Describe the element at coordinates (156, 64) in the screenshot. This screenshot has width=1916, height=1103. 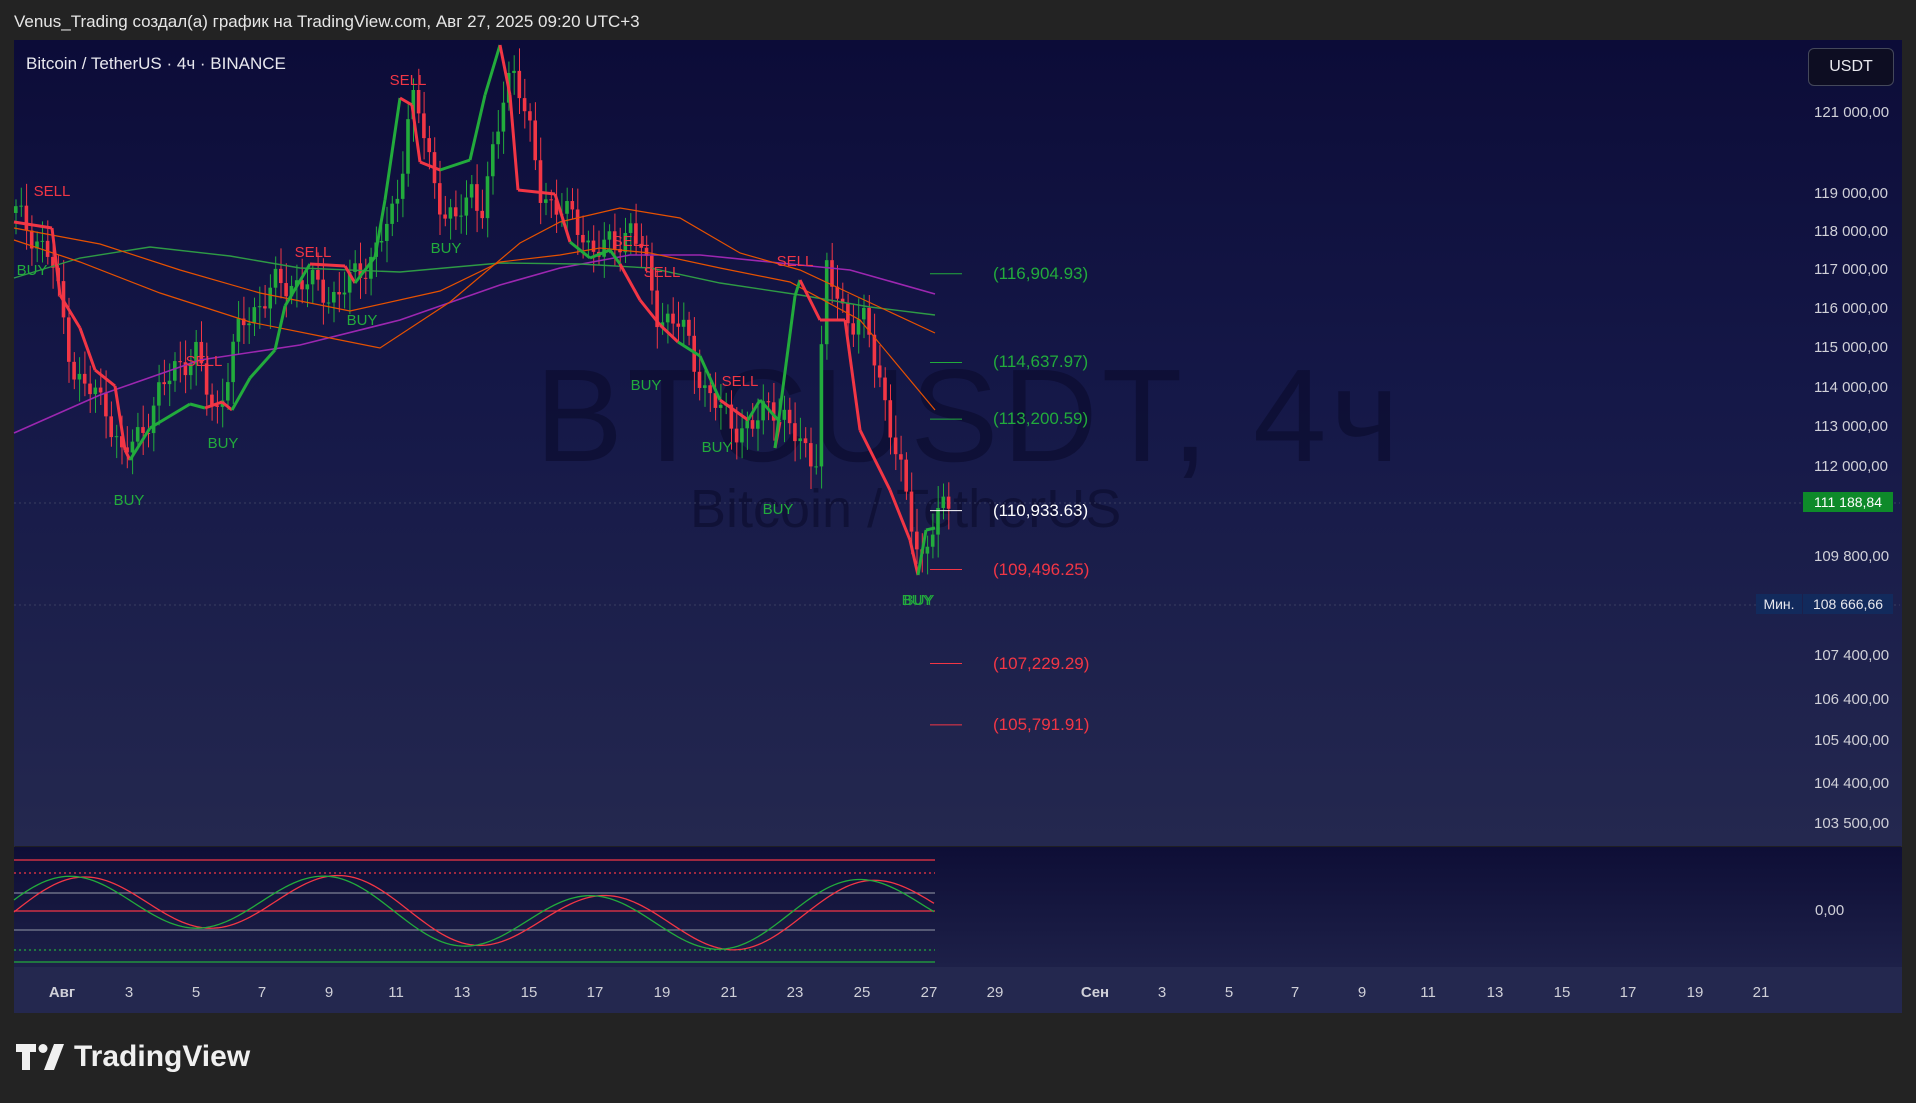
I see `symbol-info: Bitcoin / TetherUS · 4ч · BINANCE` at that location.